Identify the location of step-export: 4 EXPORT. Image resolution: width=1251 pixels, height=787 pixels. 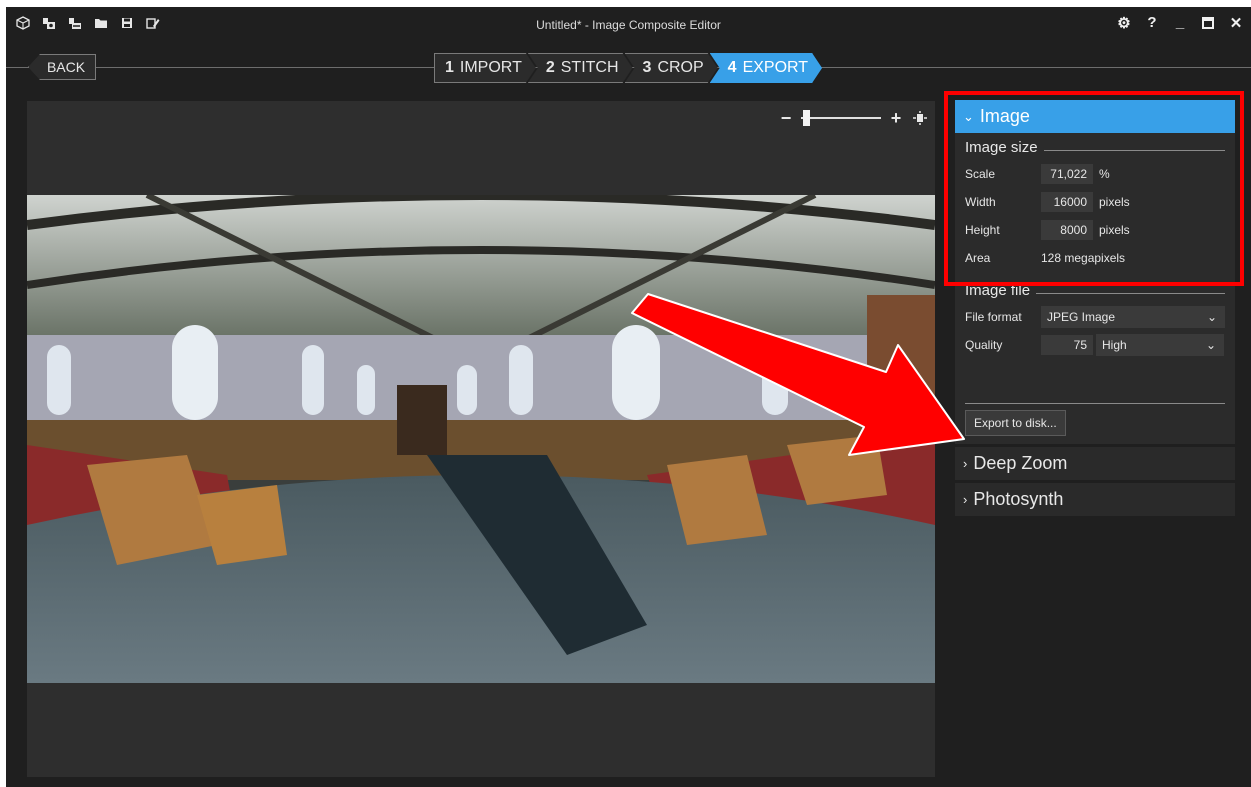
(766, 68).